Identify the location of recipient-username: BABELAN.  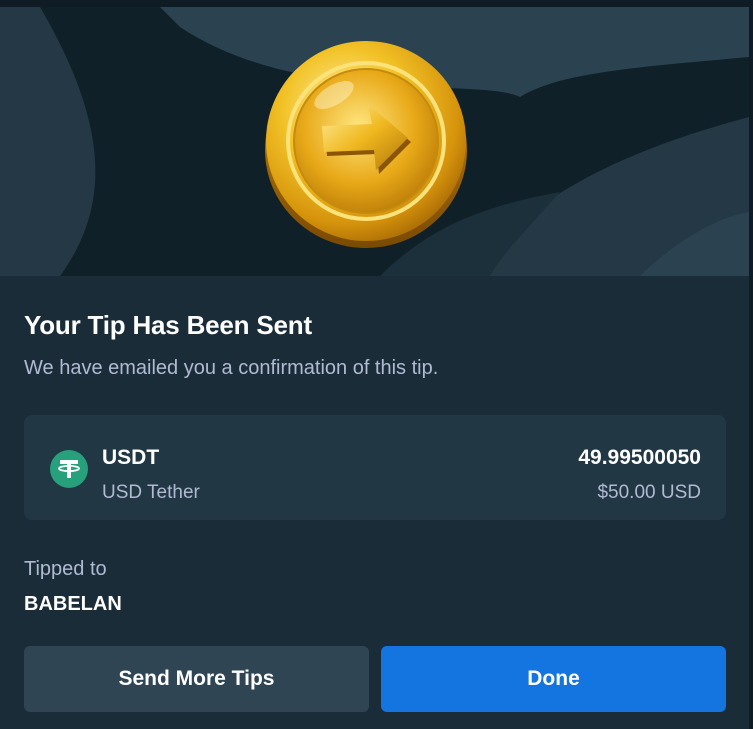
(73, 604).